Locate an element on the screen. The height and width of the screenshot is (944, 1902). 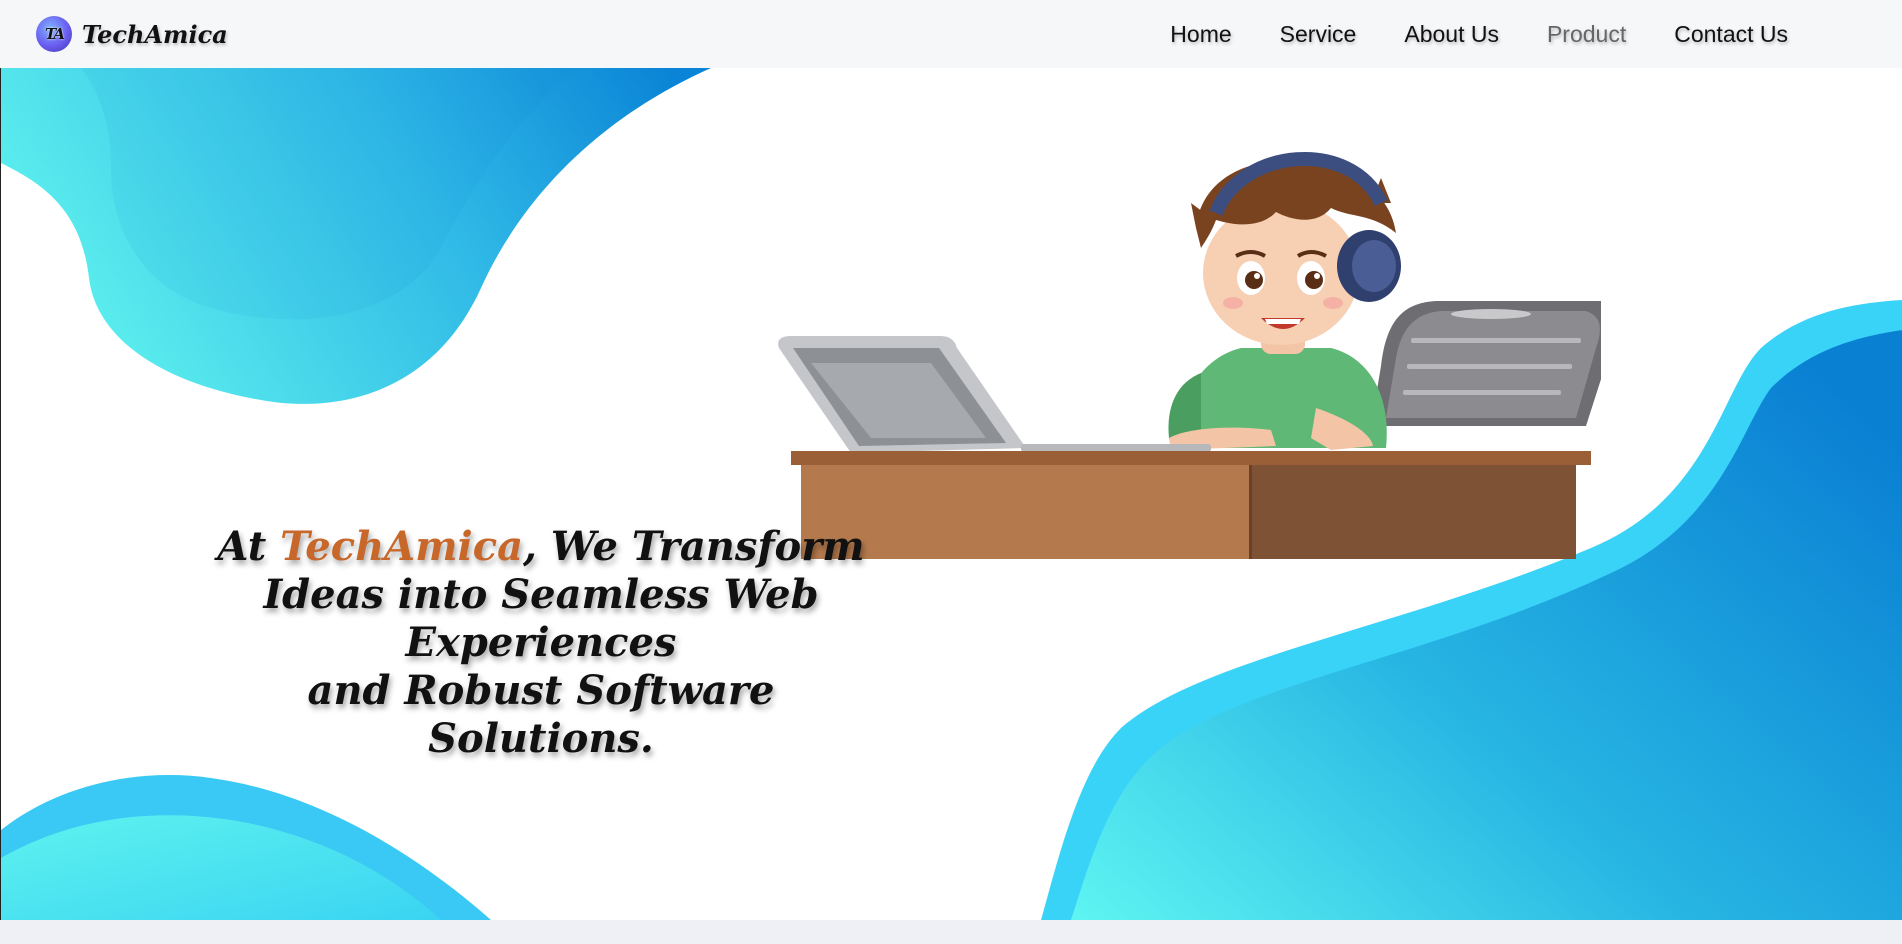
nav-about-us: About Us is located at coordinates (1451, 34).